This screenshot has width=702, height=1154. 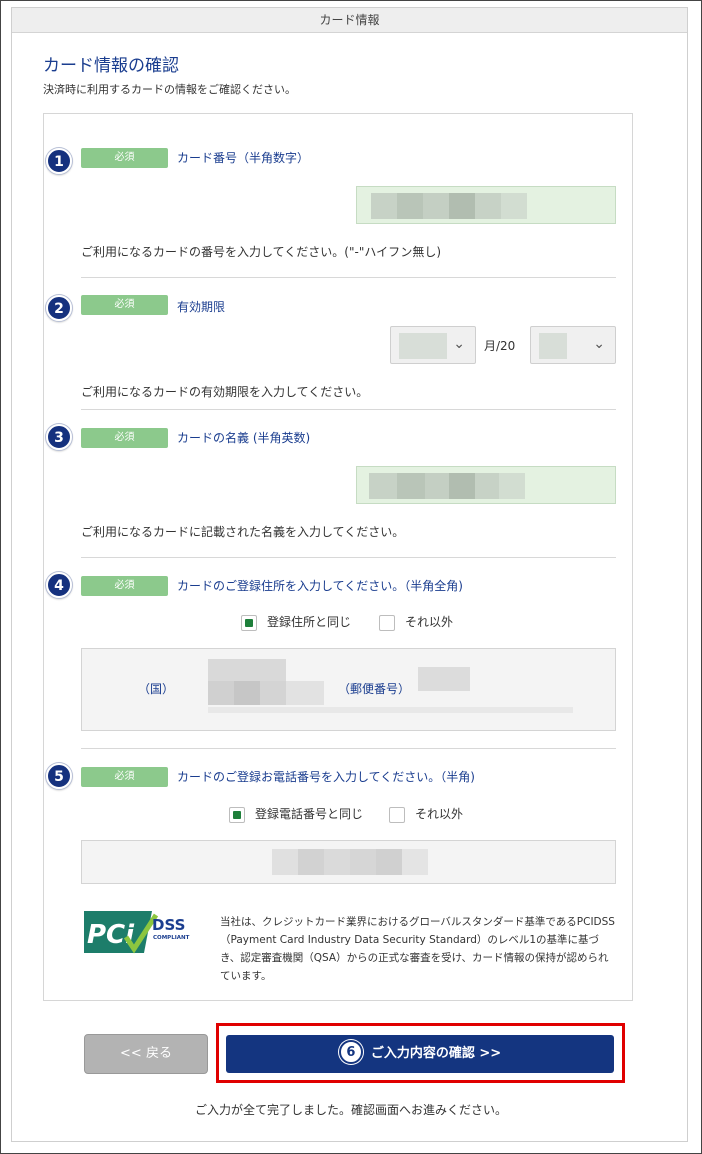 I want to click on panel-header: カード情報, so click(x=349, y=20).